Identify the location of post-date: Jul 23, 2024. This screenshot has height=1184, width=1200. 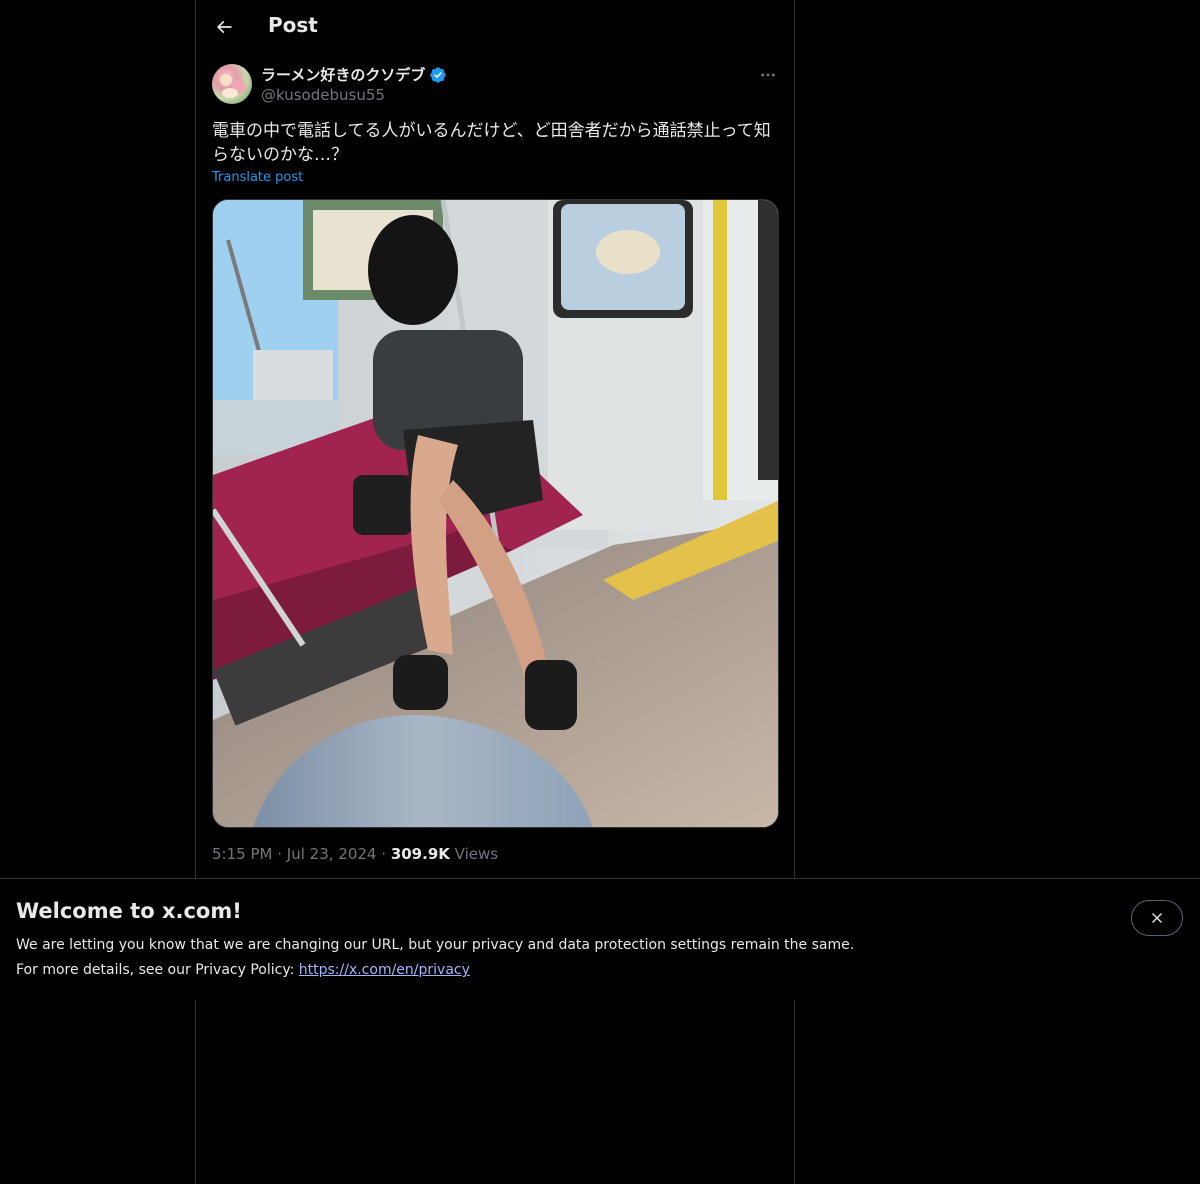
(332, 854).